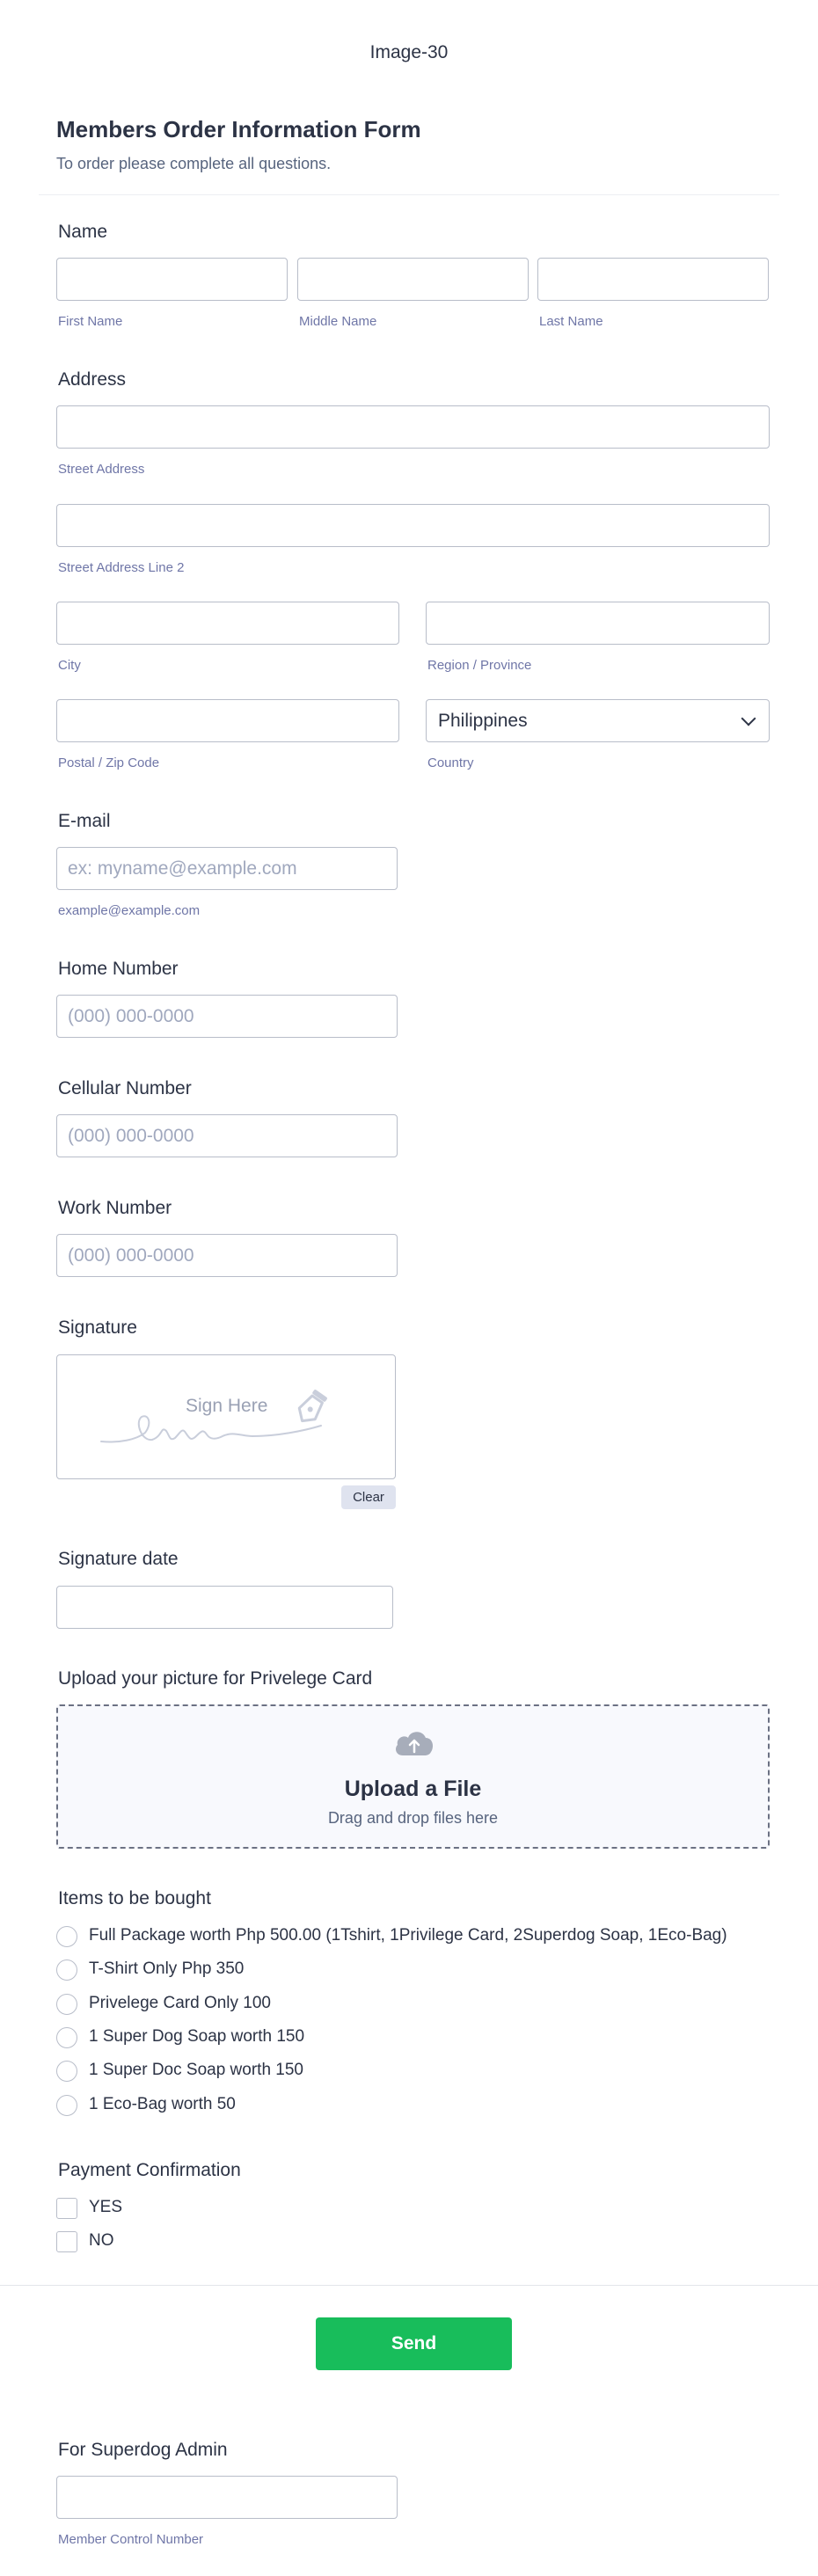 This screenshot has width=818, height=2576. Describe the element at coordinates (224, 1607) in the screenshot. I see `signature-date-input` at that location.